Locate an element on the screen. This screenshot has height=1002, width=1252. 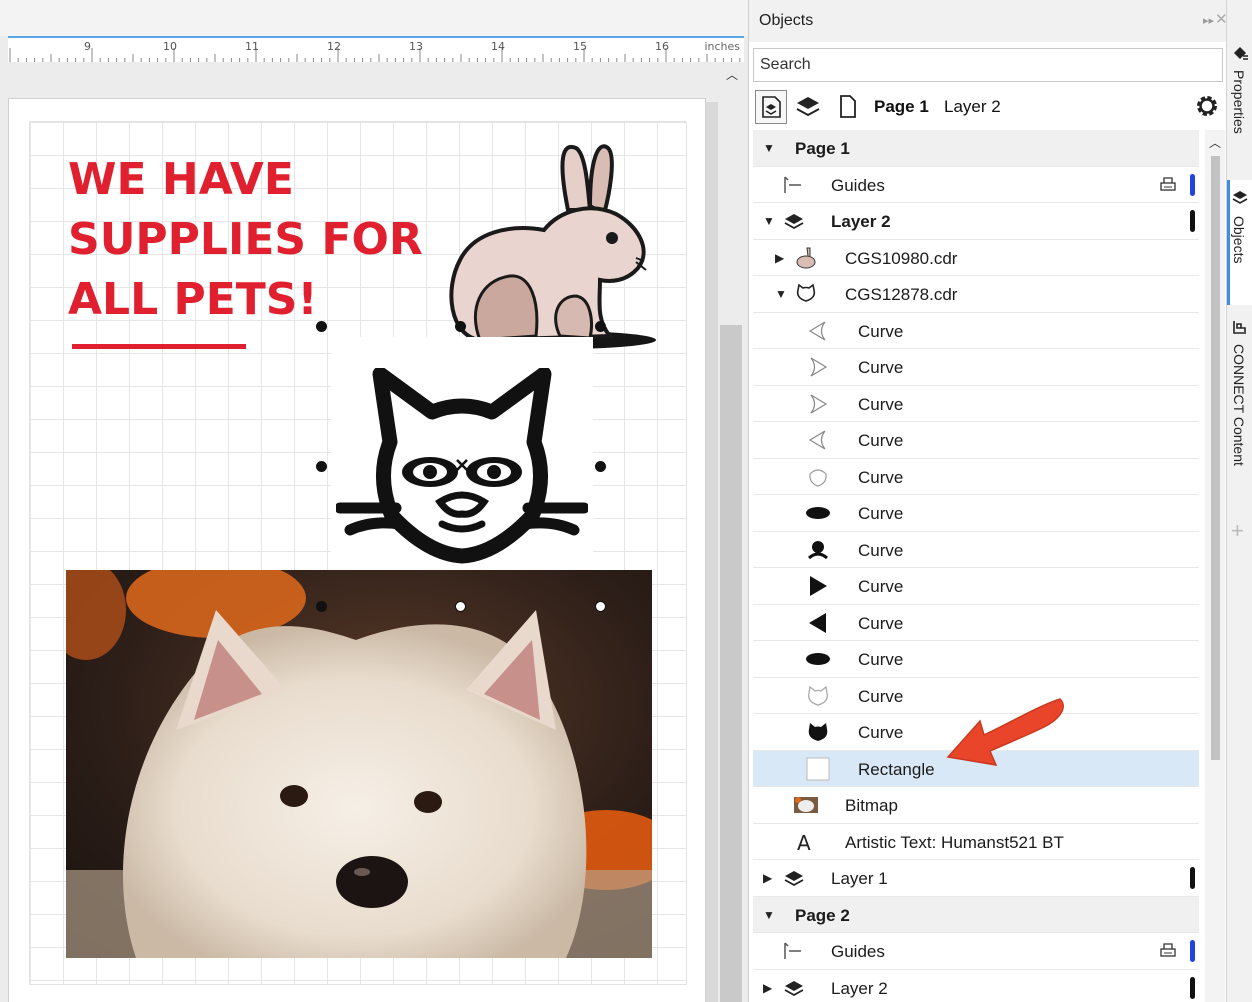
tree-scrollbar: ︿ is located at coordinates (1215, 566).